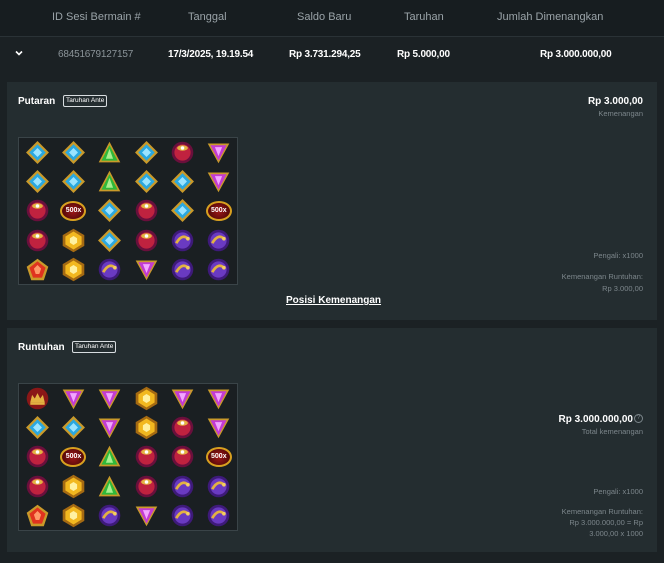  Describe the element at coordinates (638, 418) in the screenshot. I see `help-icon: ?` at that location.